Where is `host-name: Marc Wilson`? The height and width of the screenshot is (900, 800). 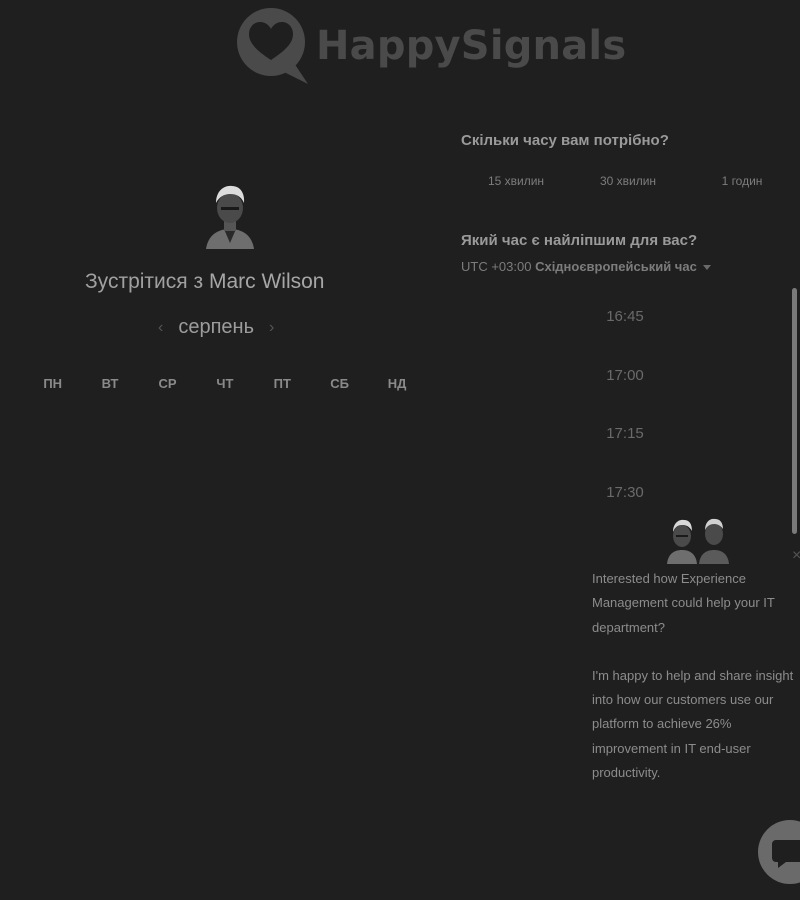 host-name: Marc Wilson is located at coordinates (266, 281).